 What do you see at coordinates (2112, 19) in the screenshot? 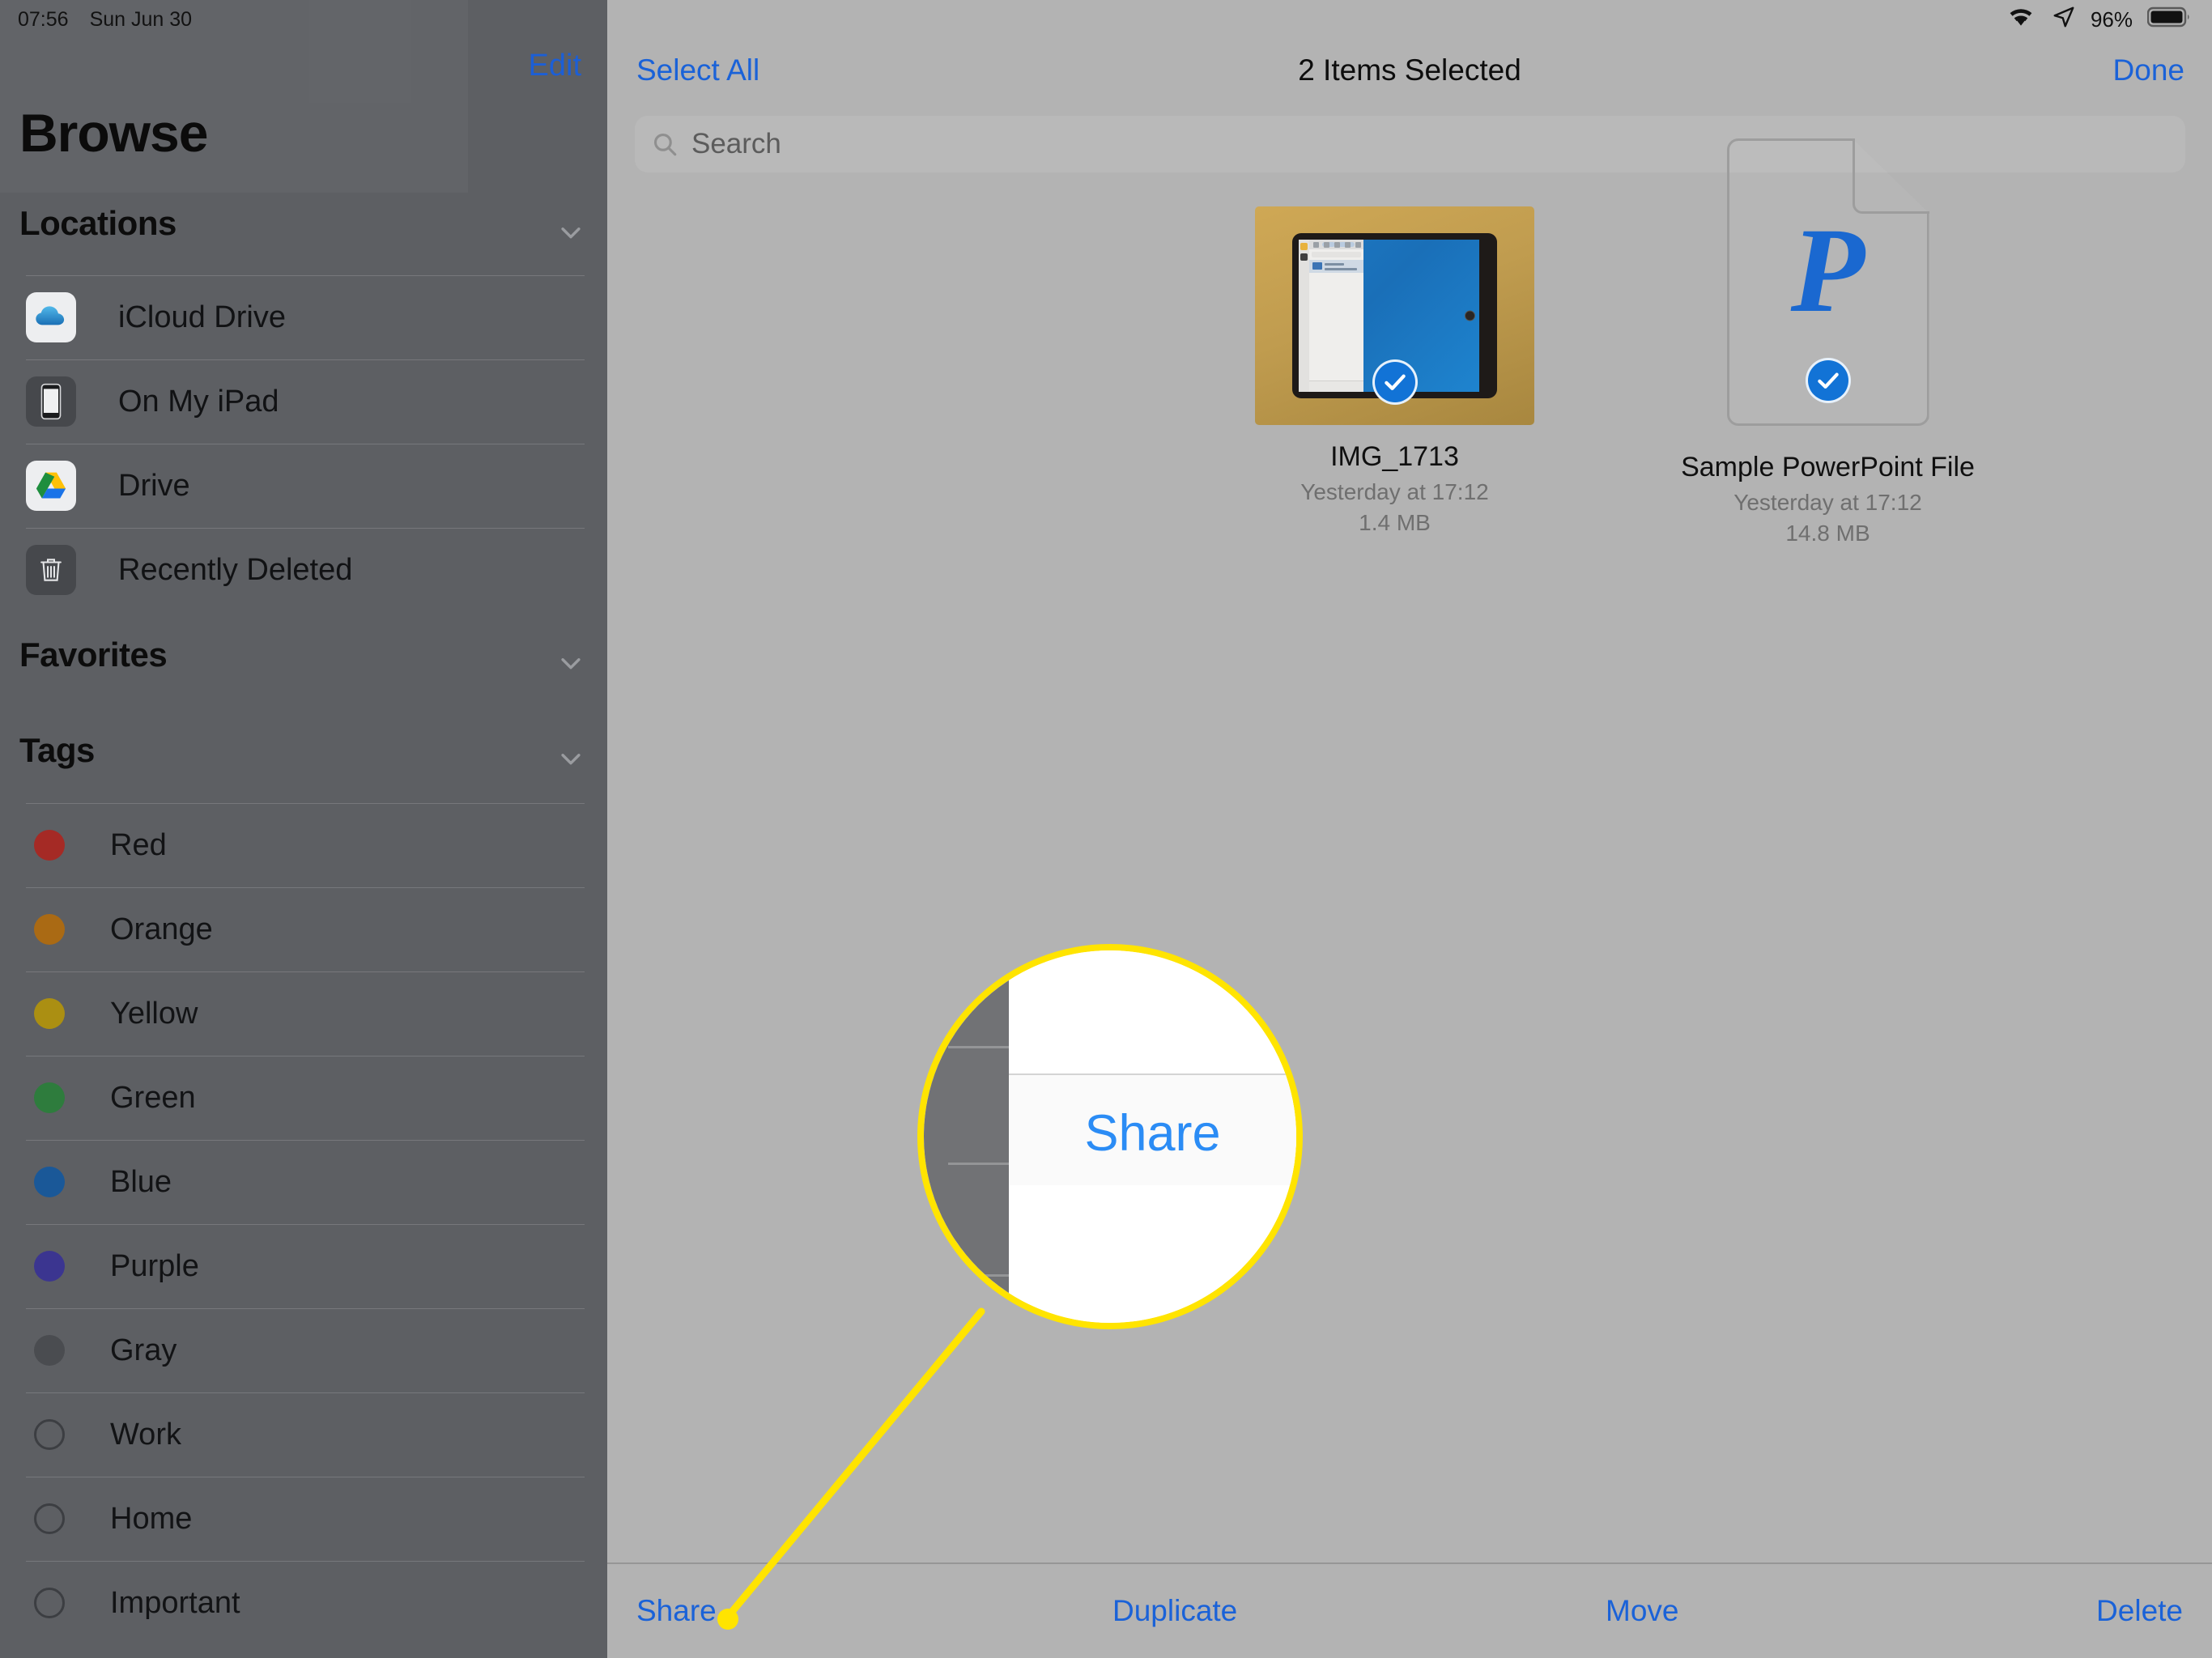
I see `battery-percent-label: 96%` at bounding box center [2112, 19].